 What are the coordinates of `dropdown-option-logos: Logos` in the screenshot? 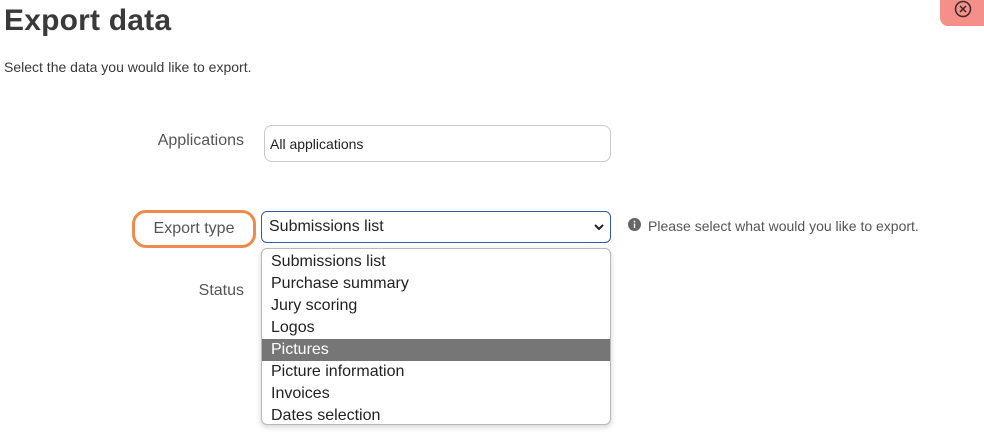 It's located at (436, 328).